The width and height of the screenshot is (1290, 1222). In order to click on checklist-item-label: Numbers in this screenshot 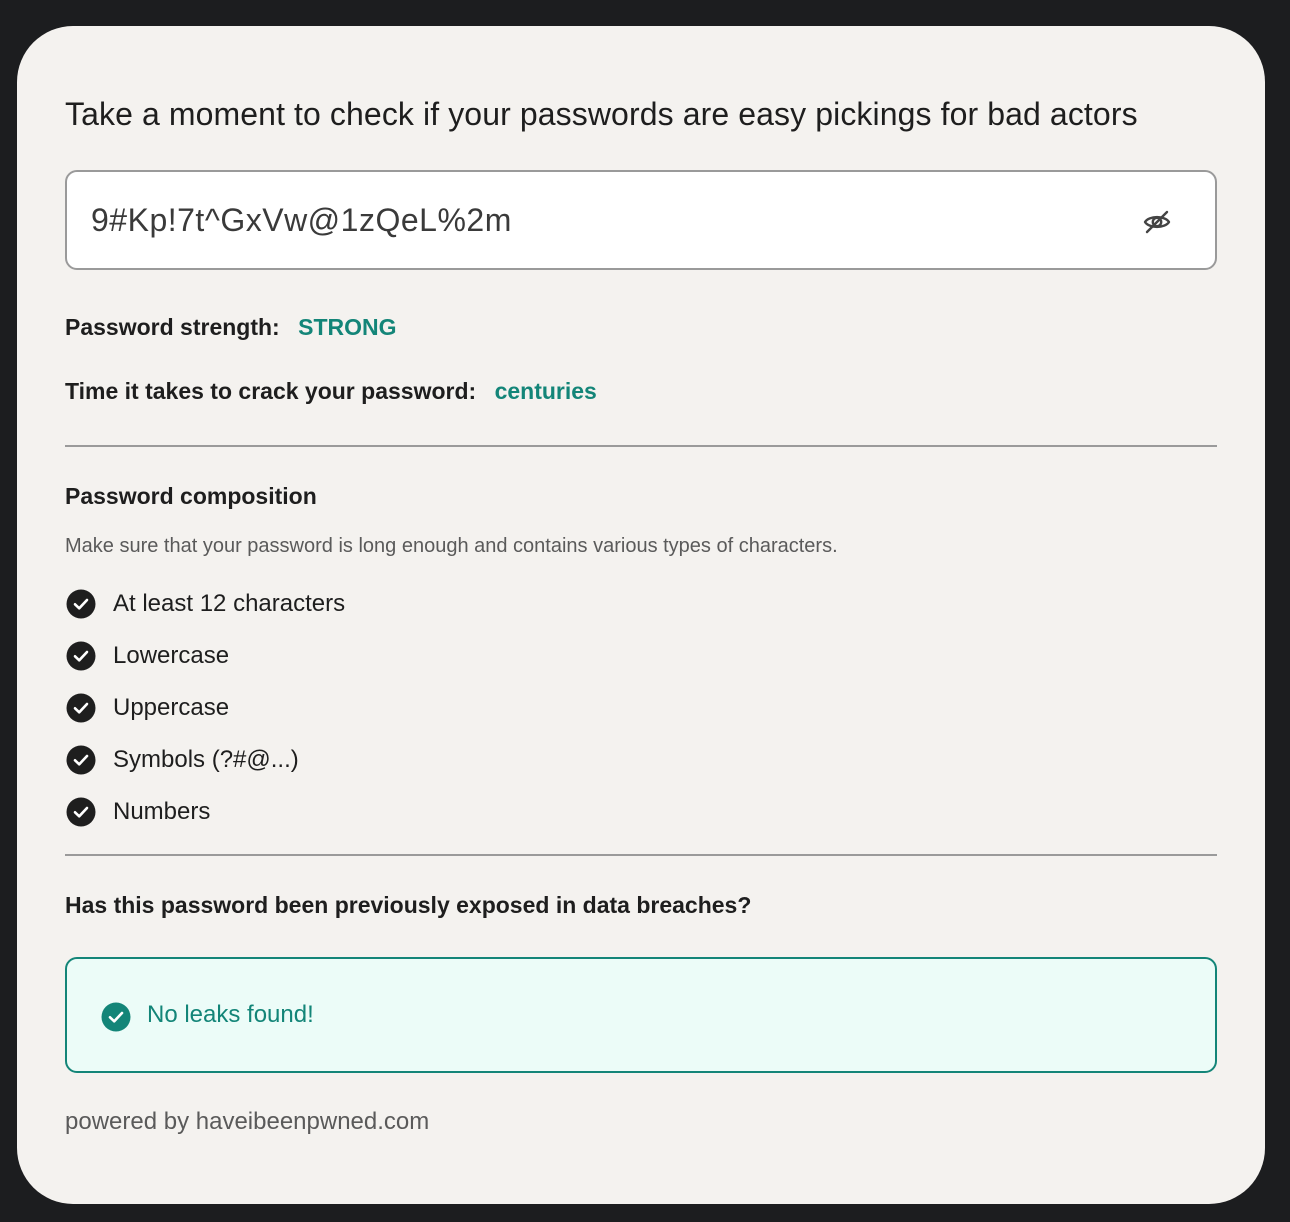, I will do `click(162, 811)`.